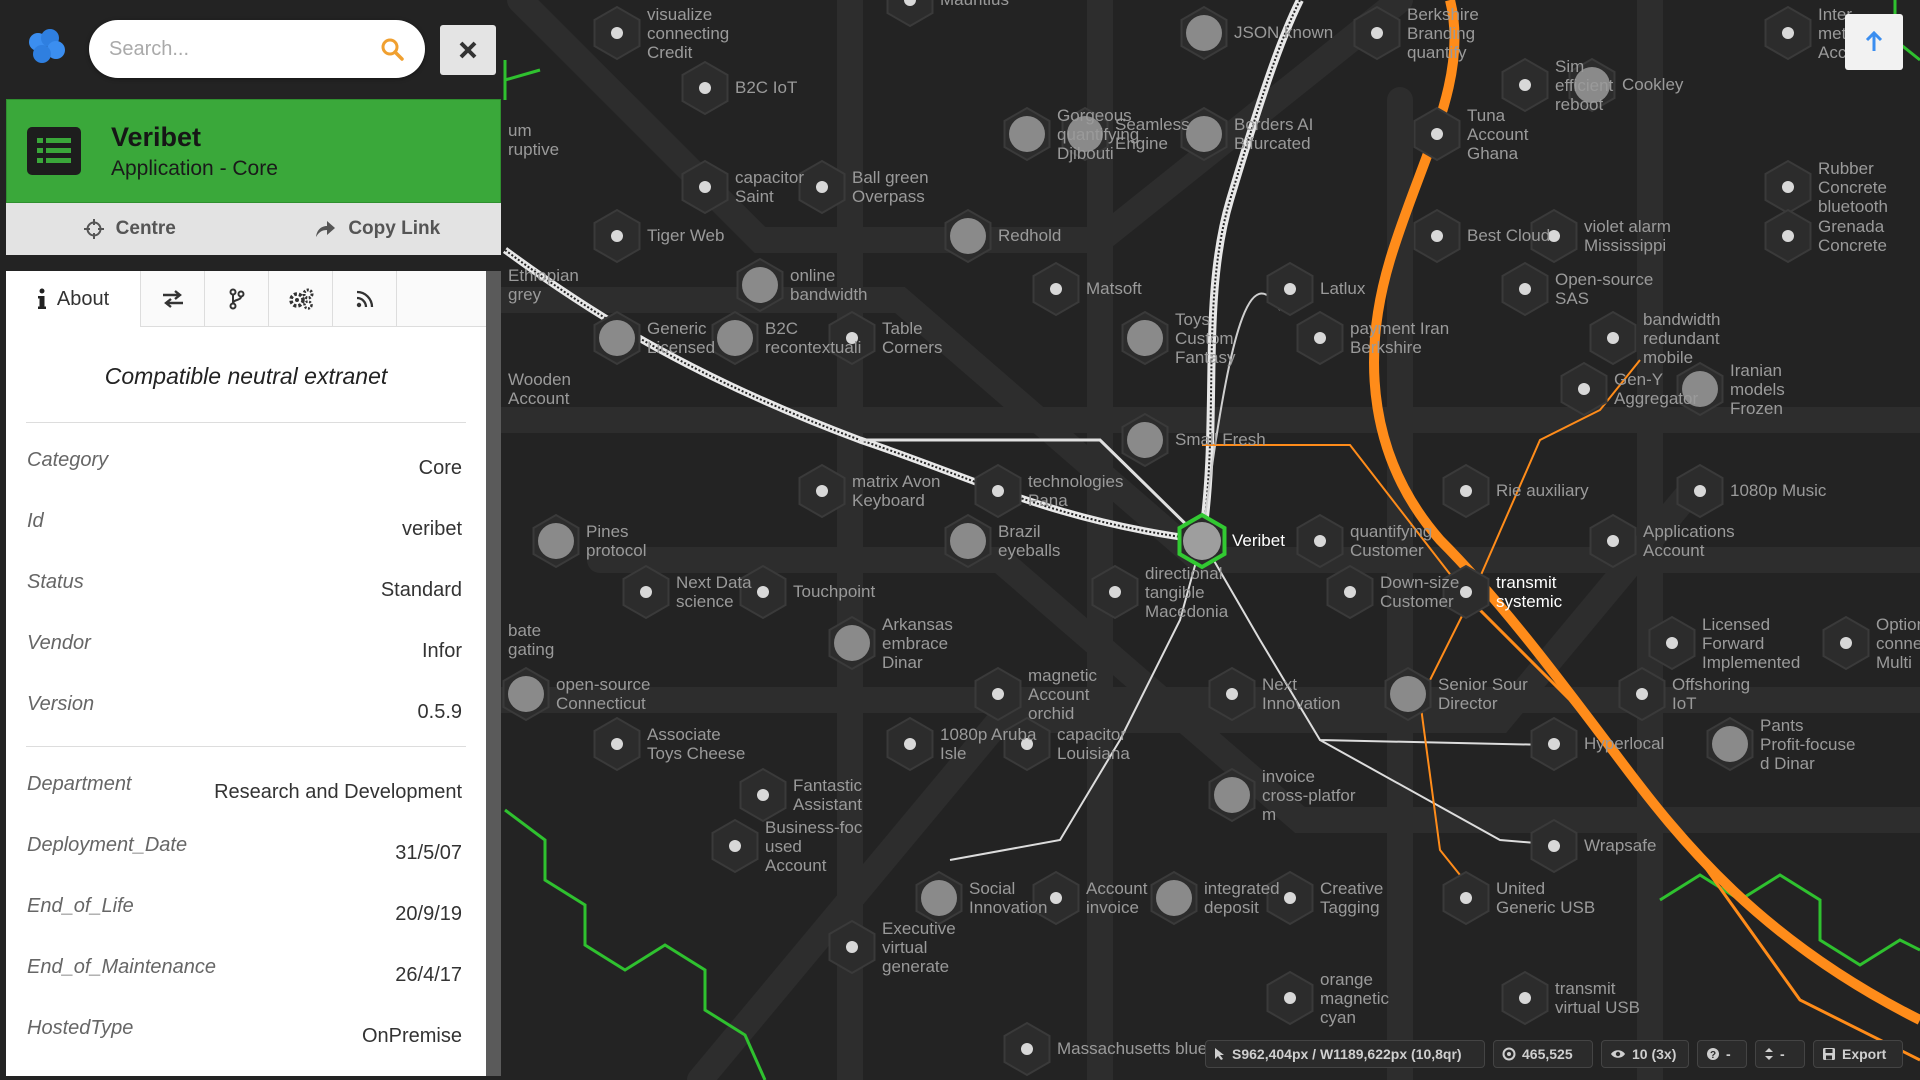 The height and width of the screenshot is (1080, 1920). I want to click on share-icon, so click(326, 229).